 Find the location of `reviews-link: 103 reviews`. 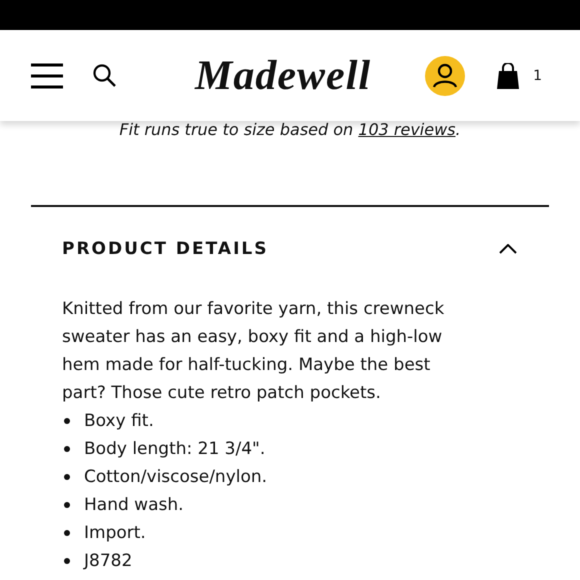

reviews-link: 103 reviews is located at coordinates (407, 129).